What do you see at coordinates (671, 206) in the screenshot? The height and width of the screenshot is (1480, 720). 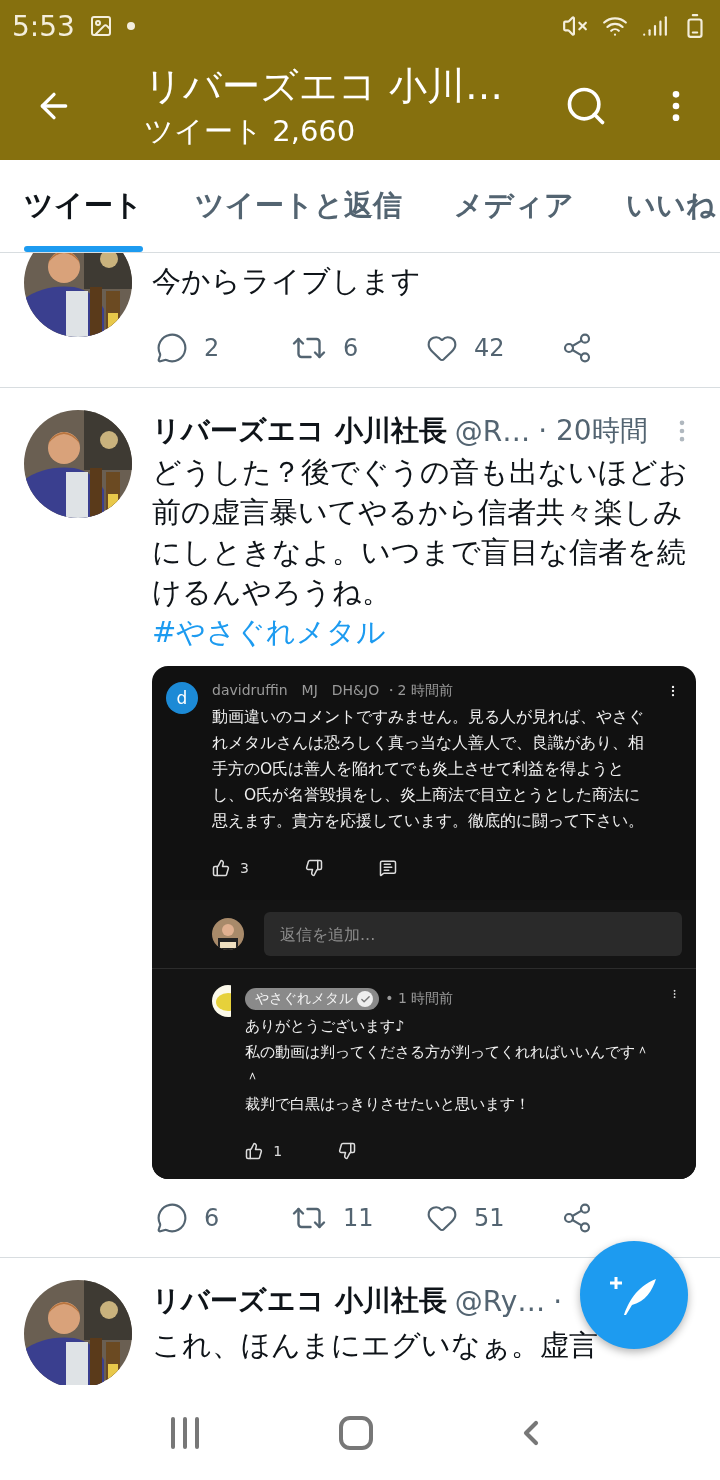 I see `profile-tab: いいね` at bounding box center [671, 206].